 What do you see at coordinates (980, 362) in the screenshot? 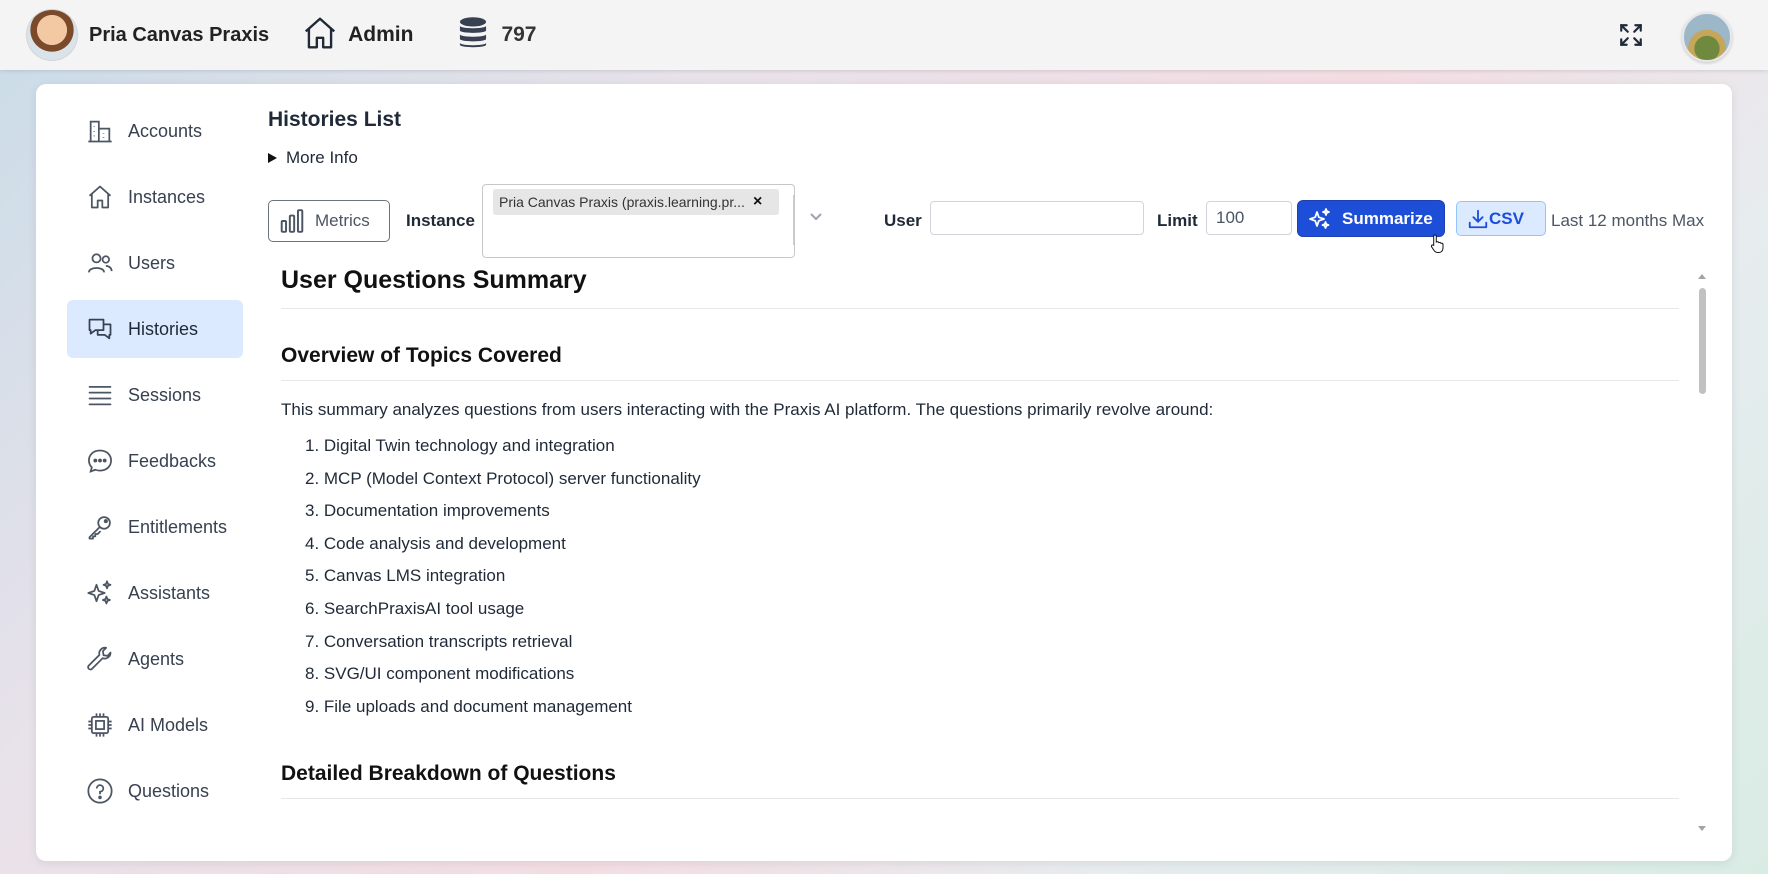
I see `overview-heading: Overview of Topics Covered` at bounding box center [980, 362].